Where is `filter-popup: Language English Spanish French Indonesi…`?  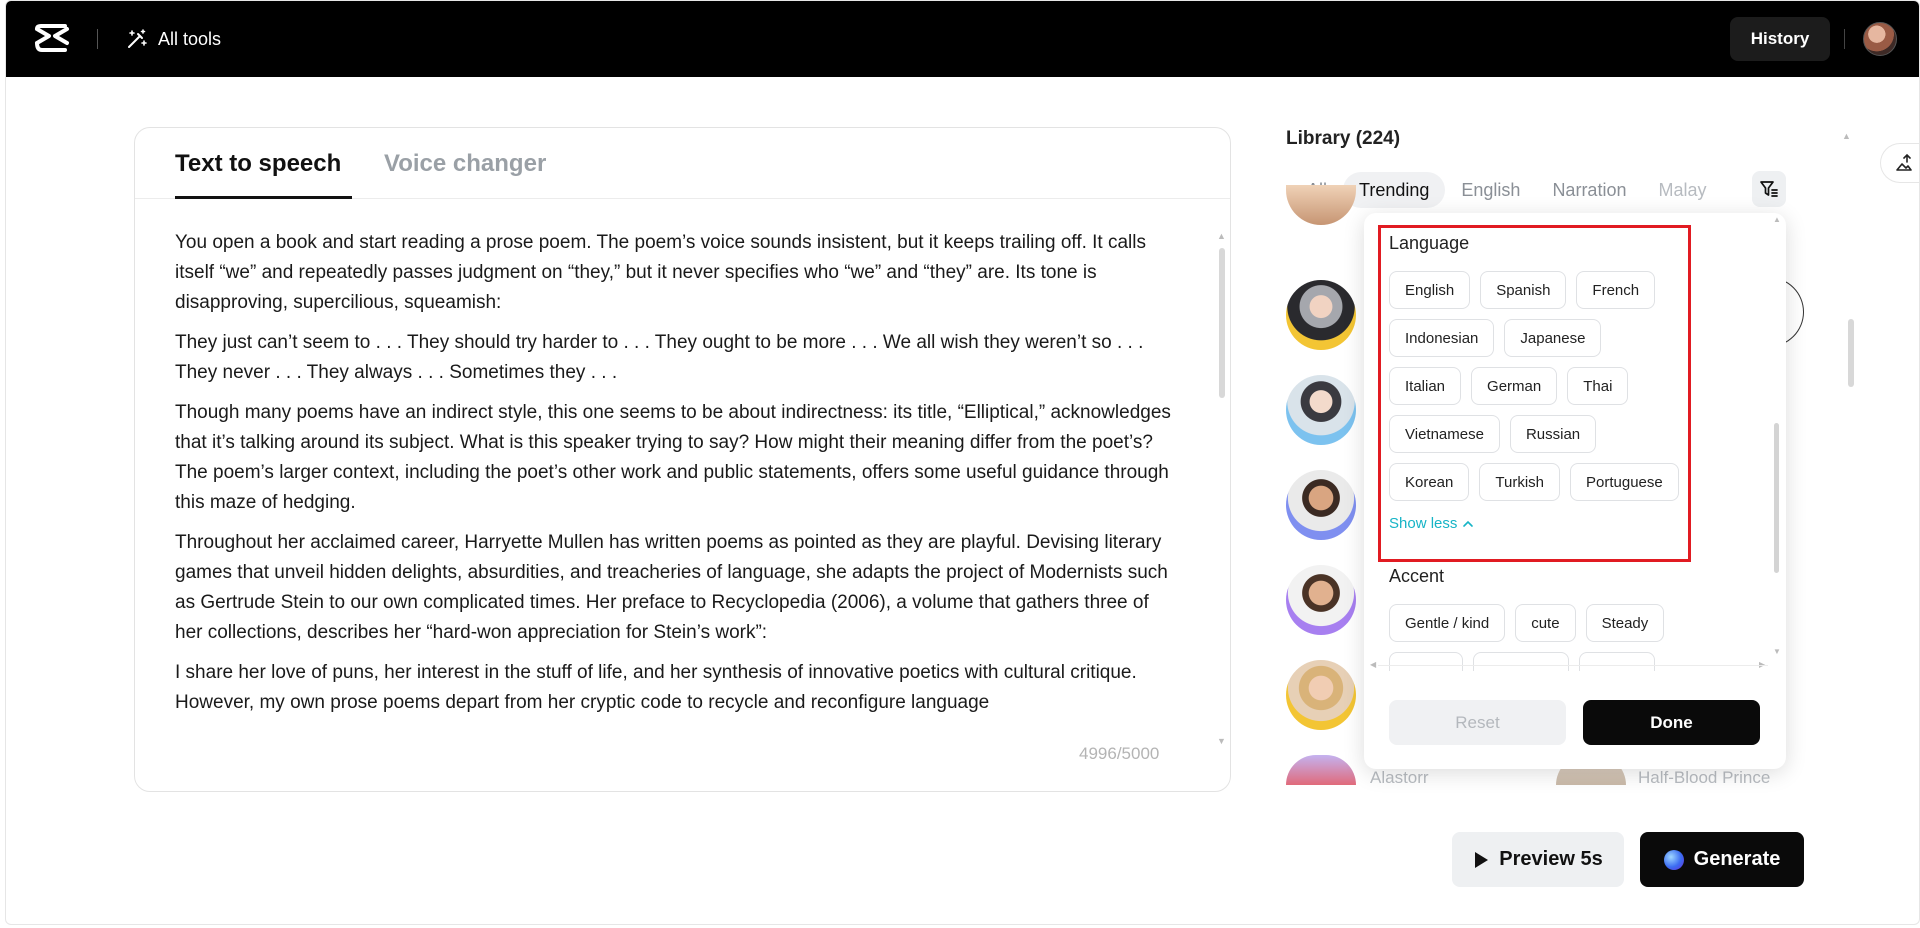
filter-popup: Language English Spanish French Indonesi… is located at coordinates (1575, 491).